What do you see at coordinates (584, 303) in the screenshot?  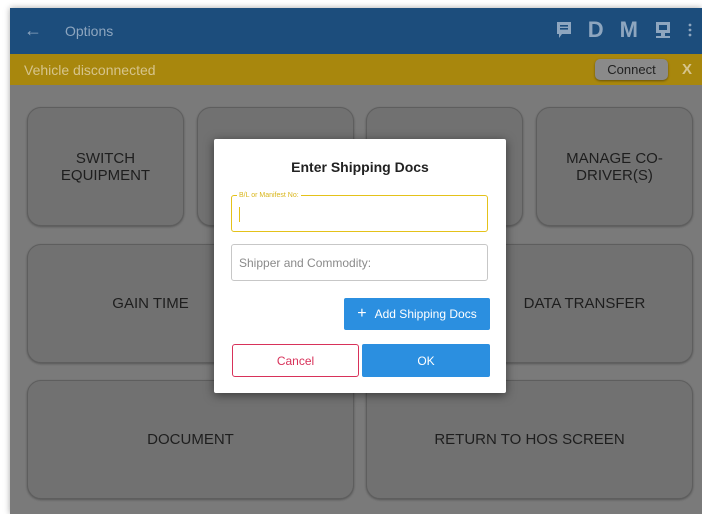 I see `data-transfer-label: DATA TRANSFER` at bounding box center [584, 303].